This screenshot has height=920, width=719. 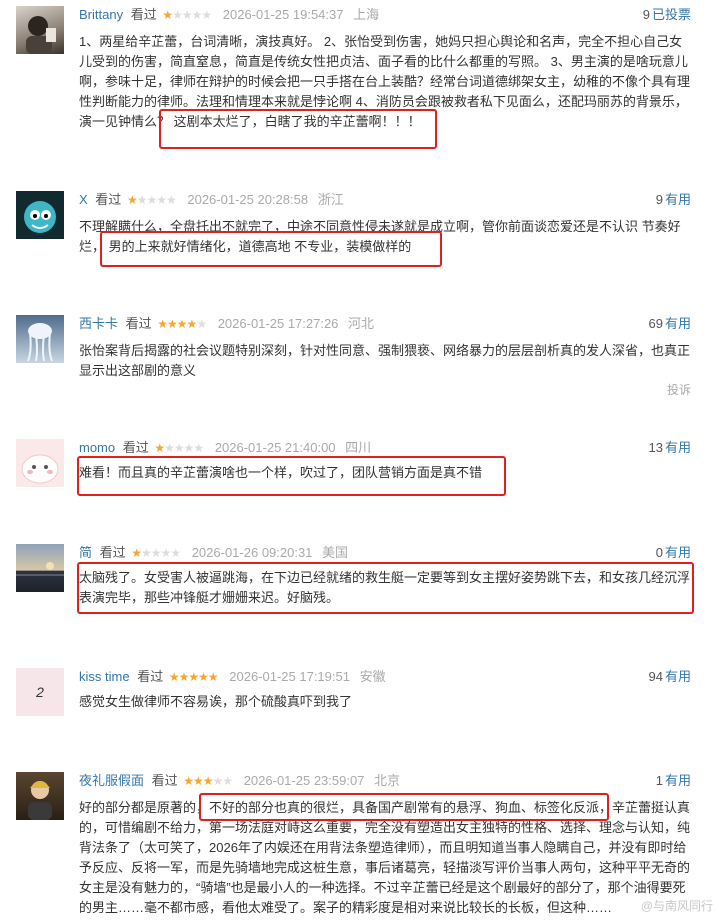 I want to click on vote-count: 0, so click(x=659, y=552).